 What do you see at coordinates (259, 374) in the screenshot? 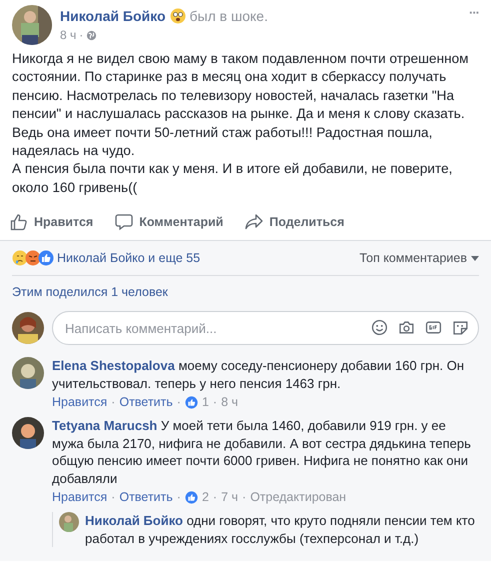
I see `comment-text: Elena Shestopalova моему соседу-пенсионеру добавии 160 грн. Он учительствовал. теперь у него пенсия 1463 грн.` at bounding box center [259, 374].